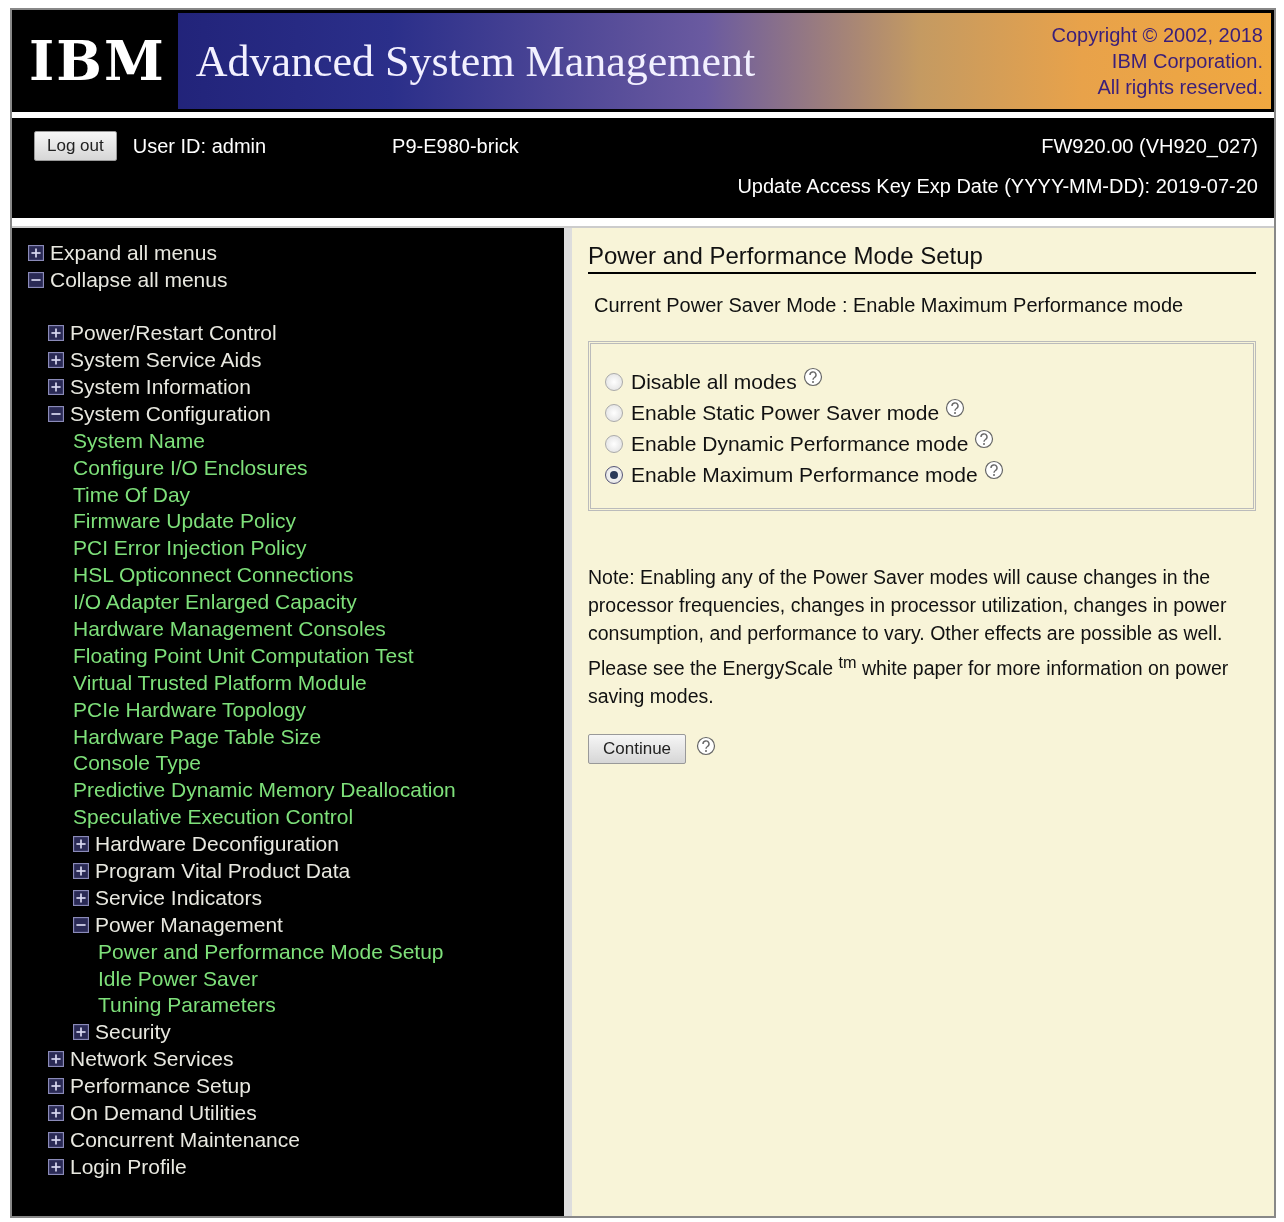 This screenshot has height=1222, width=1284. I want to click on menu-group: System Information, so click(160, 387).